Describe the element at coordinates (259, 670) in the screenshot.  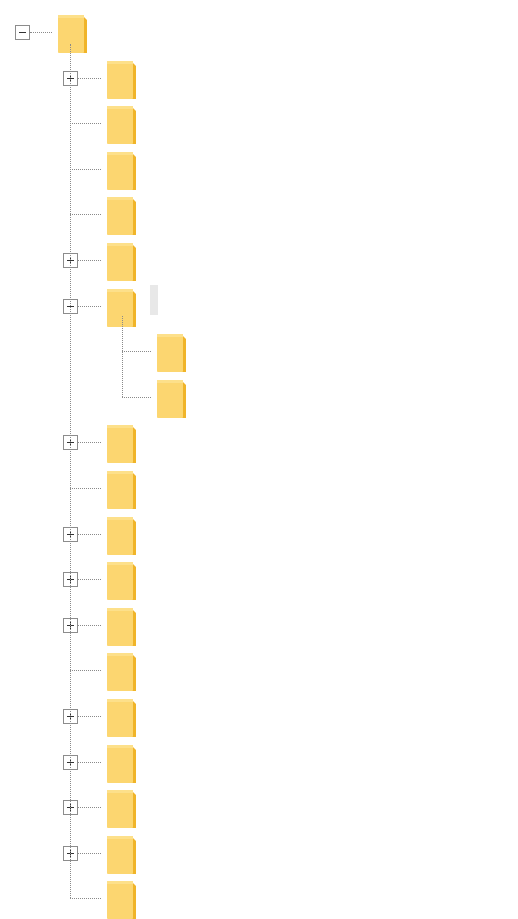
I see `tree-node-logs` at that location.